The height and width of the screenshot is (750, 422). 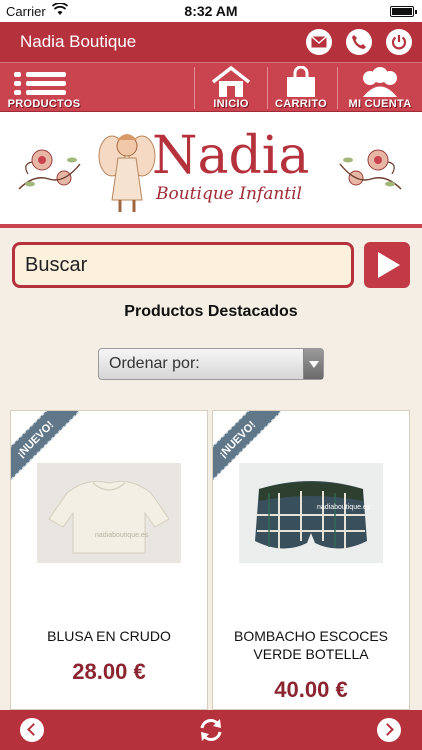 What do you see at coordinates (154, 363) in the screenshot?
I see `sort-dropdown-label: Ordenar por:` at bounding box center [154, 363].